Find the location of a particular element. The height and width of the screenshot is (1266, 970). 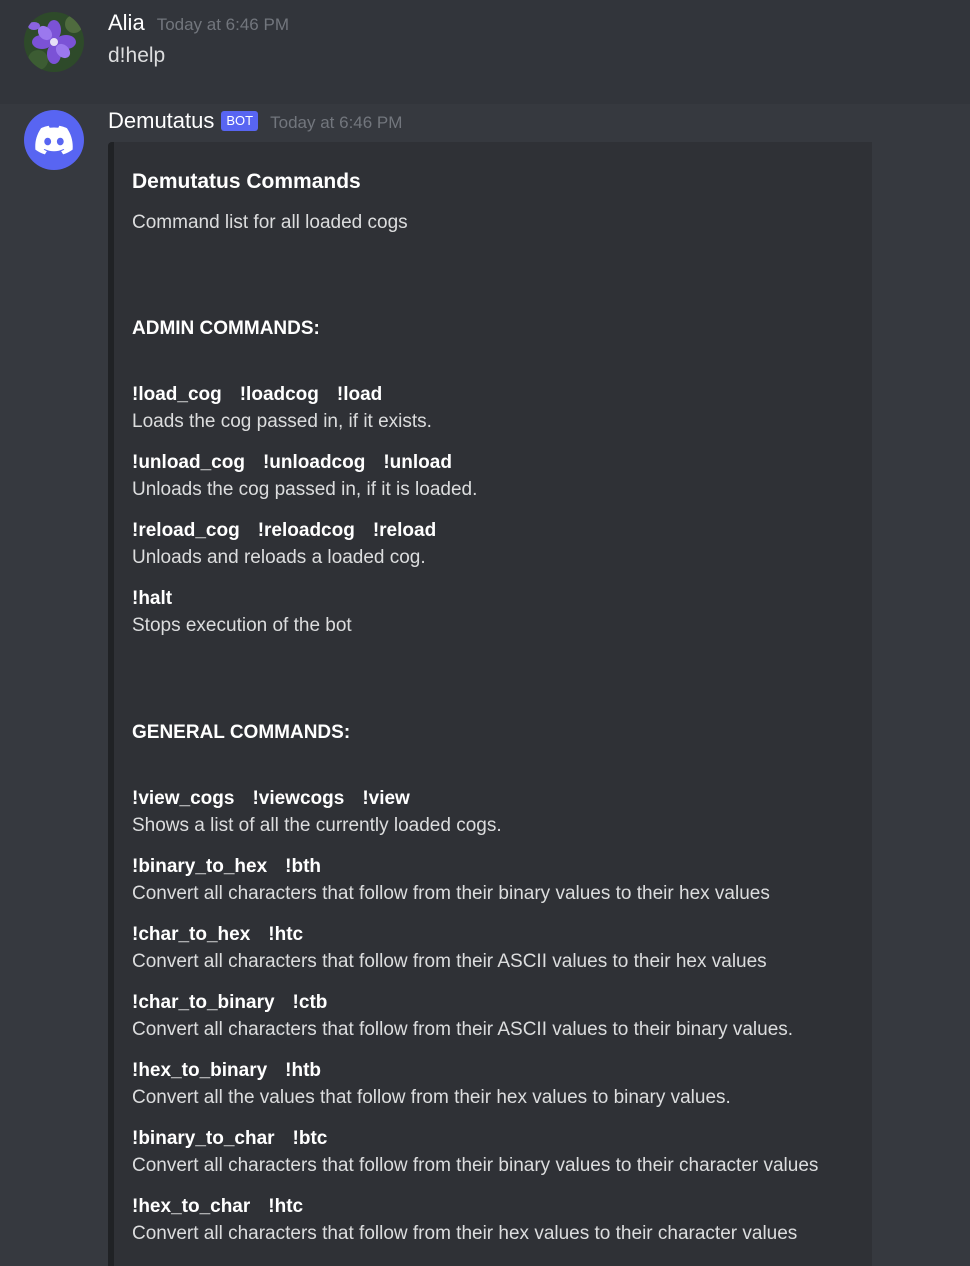

command-names: !binary_to_hex !bth is located at coordinates (493, 867).